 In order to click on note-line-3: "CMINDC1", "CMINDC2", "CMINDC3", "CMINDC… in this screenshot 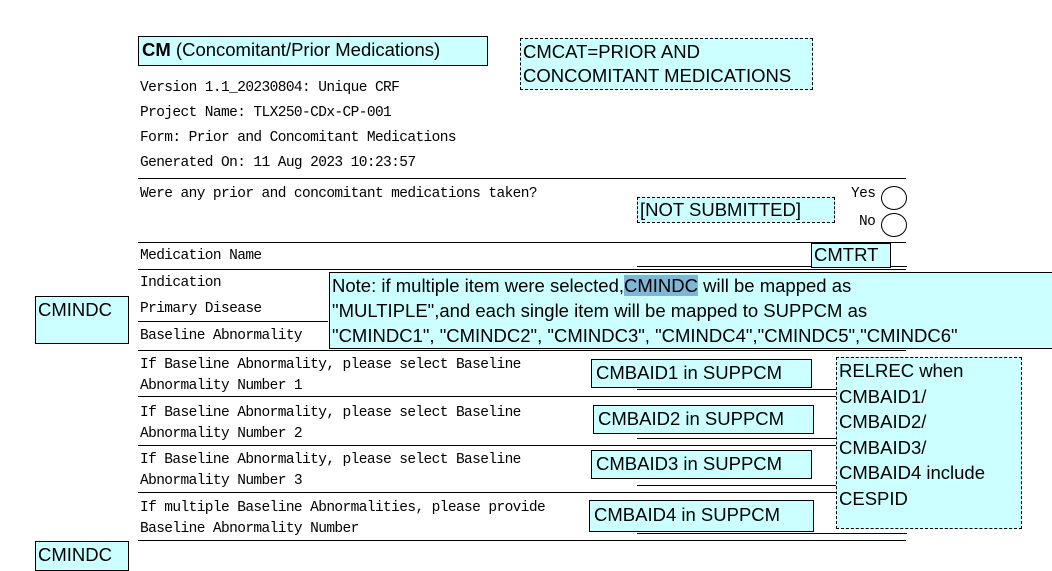, I will do `click(645, 335)`.